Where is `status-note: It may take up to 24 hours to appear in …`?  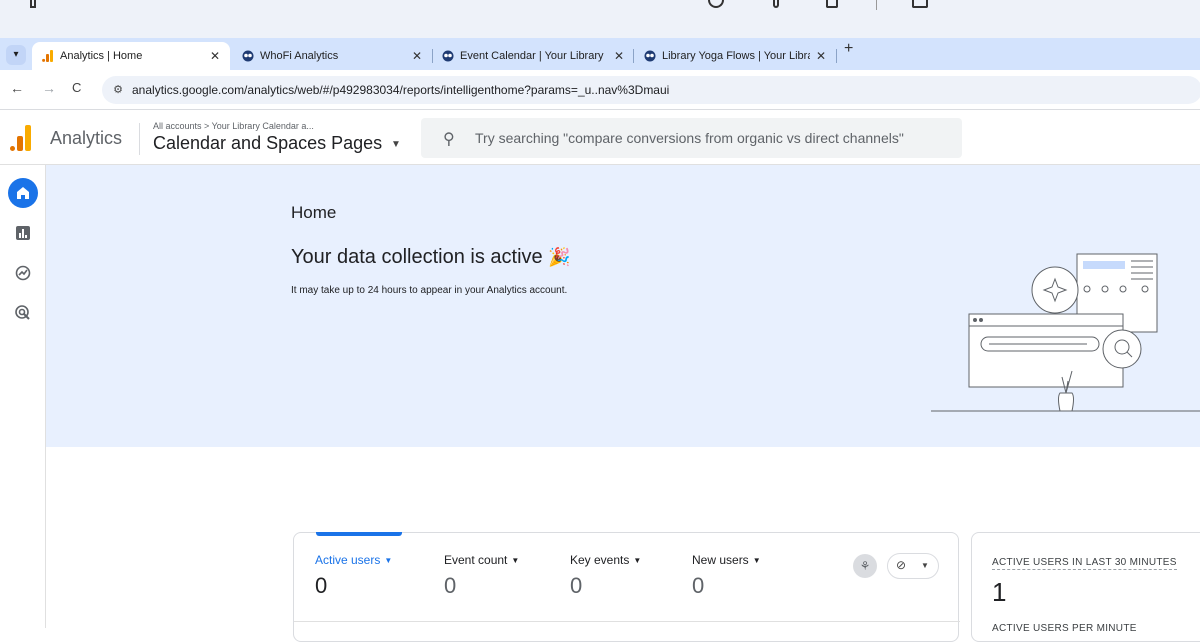 status-note: It may take up to 24 hours to appear in … is located at coordinates (429, 290).